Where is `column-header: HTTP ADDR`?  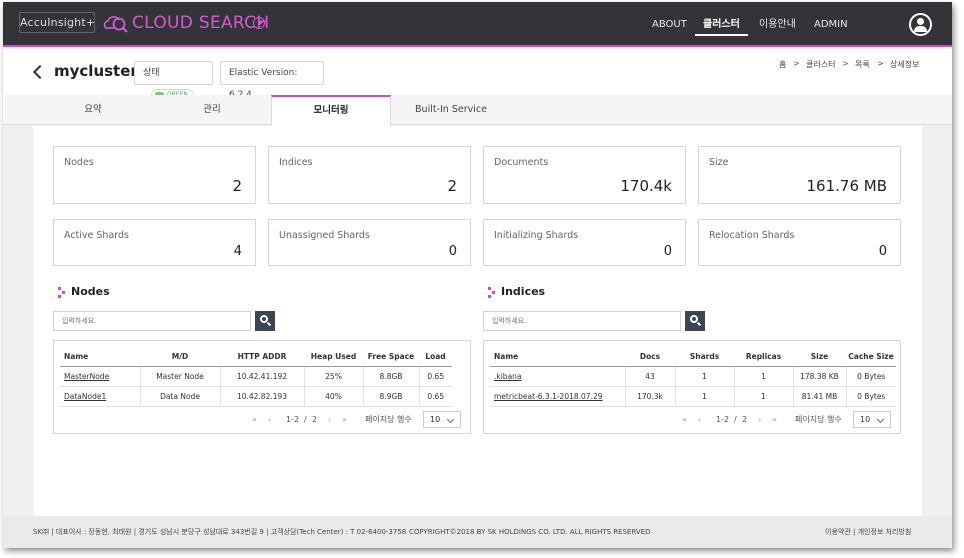
column-header: HTTP ADDR is located at coordinates (262, 357).